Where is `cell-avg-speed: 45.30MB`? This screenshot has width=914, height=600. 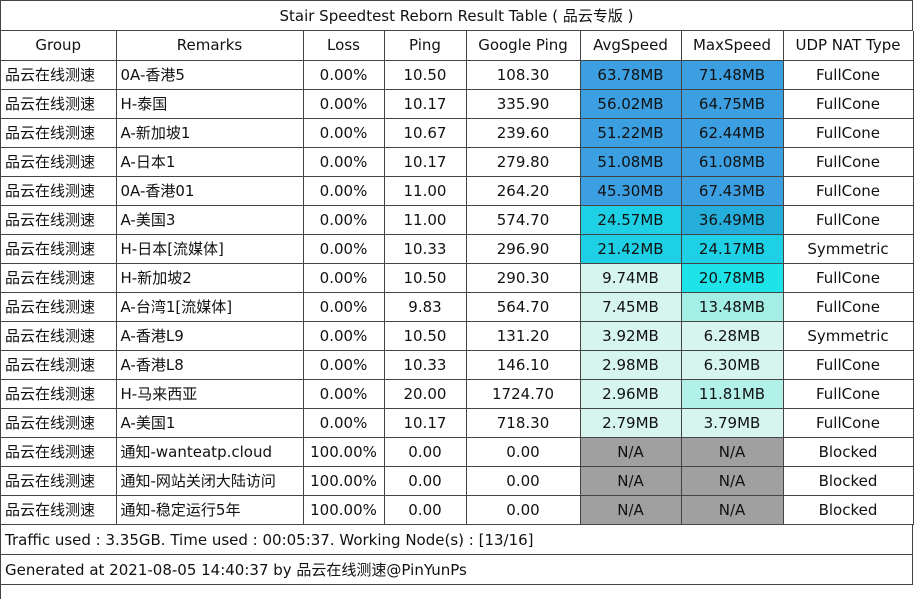 cell-avg-speed: 45.30MB is located at coordinates (631, 191).